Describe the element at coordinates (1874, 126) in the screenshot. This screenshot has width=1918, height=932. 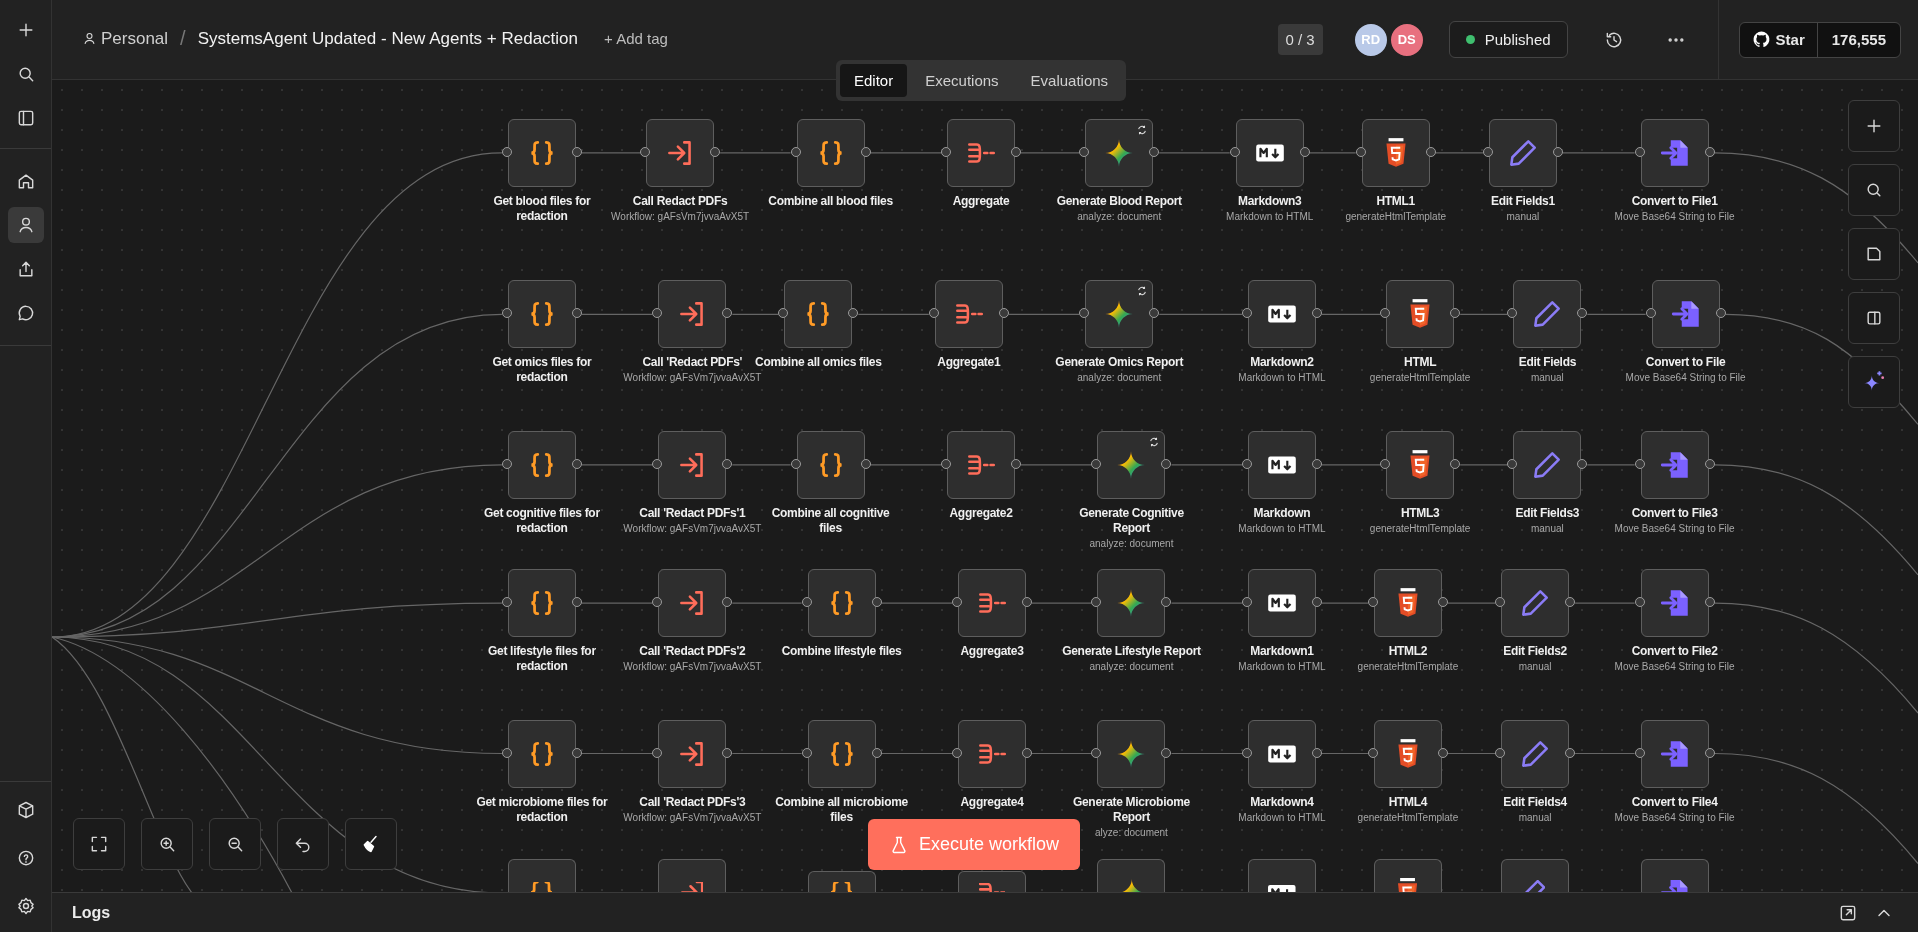
I see `add-node-icon` at that location.